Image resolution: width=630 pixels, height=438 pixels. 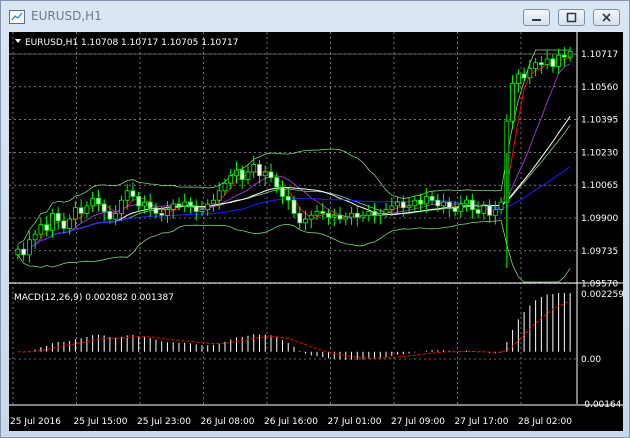 What do you see at coordinates (482, 422) in the screenshot?
I see `time-axis-label: 27 Jul 17:00` at bounding box center [482, 422].